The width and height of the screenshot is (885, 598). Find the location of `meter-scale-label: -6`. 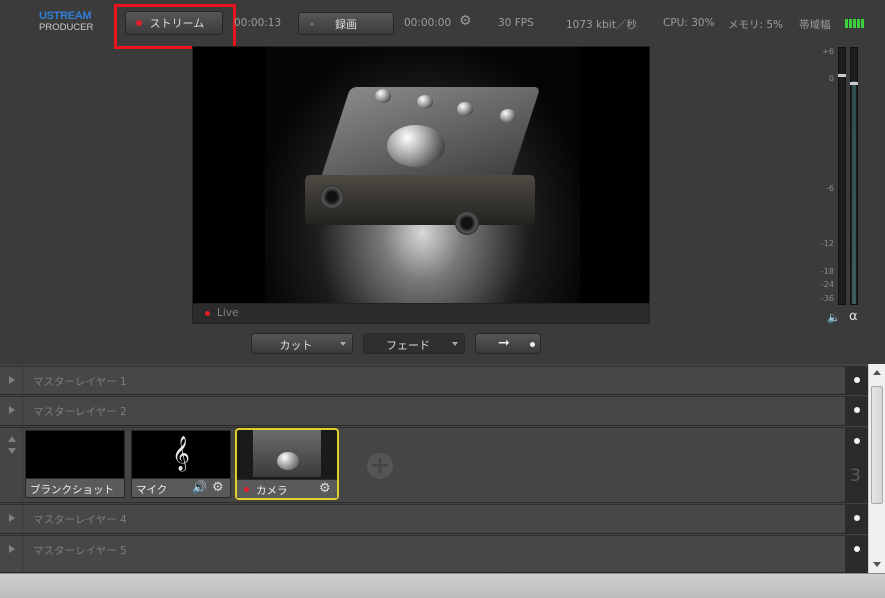

meter-scale-label: -6 is located at coordinates (830, 188).